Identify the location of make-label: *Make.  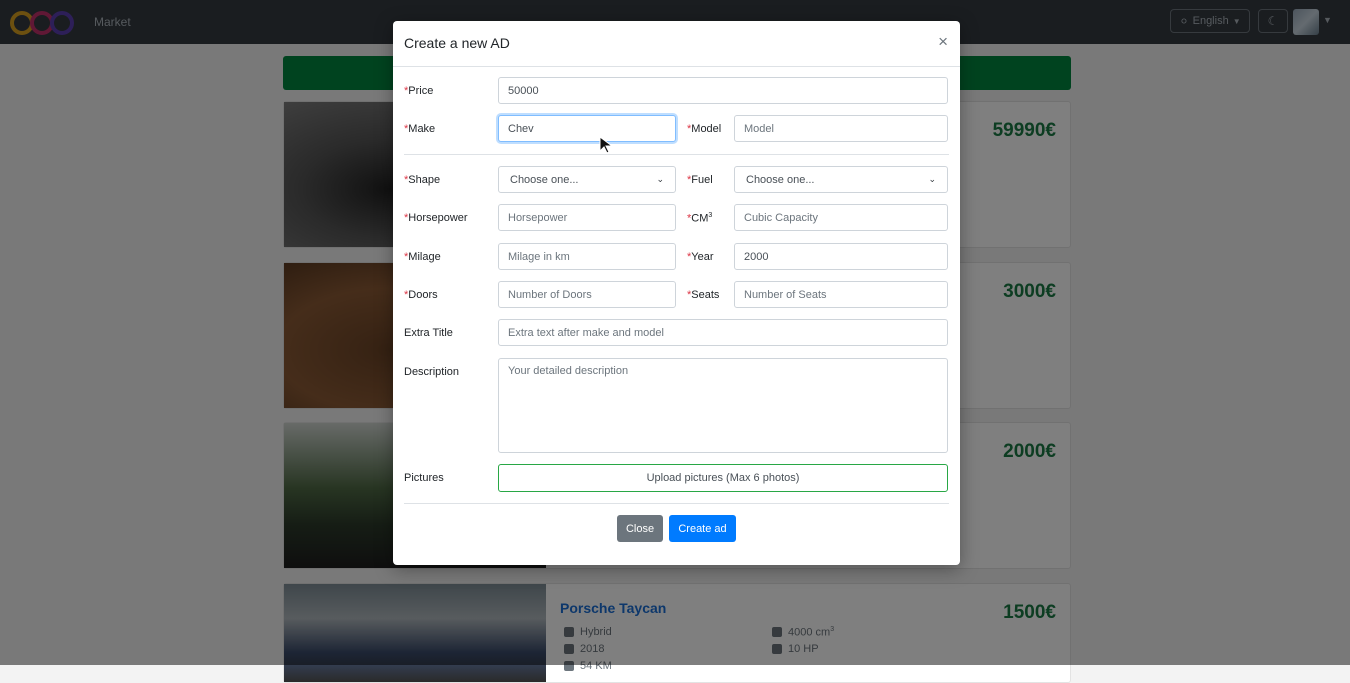
(420, 129).